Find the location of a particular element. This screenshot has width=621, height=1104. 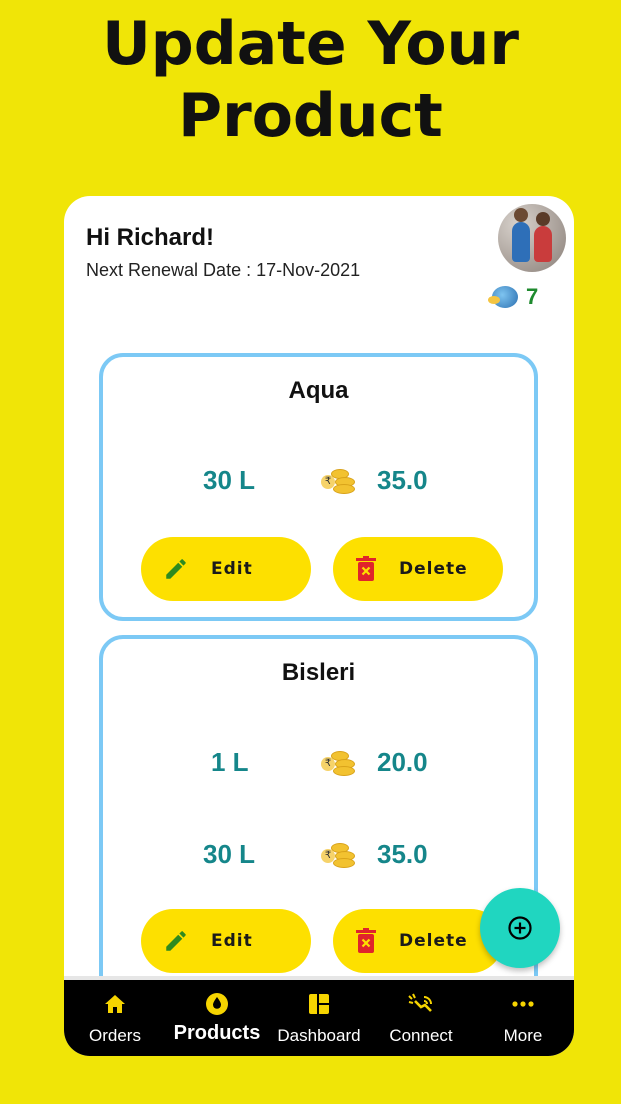

nav-item-more: More is located at coordinates (523, 1019).